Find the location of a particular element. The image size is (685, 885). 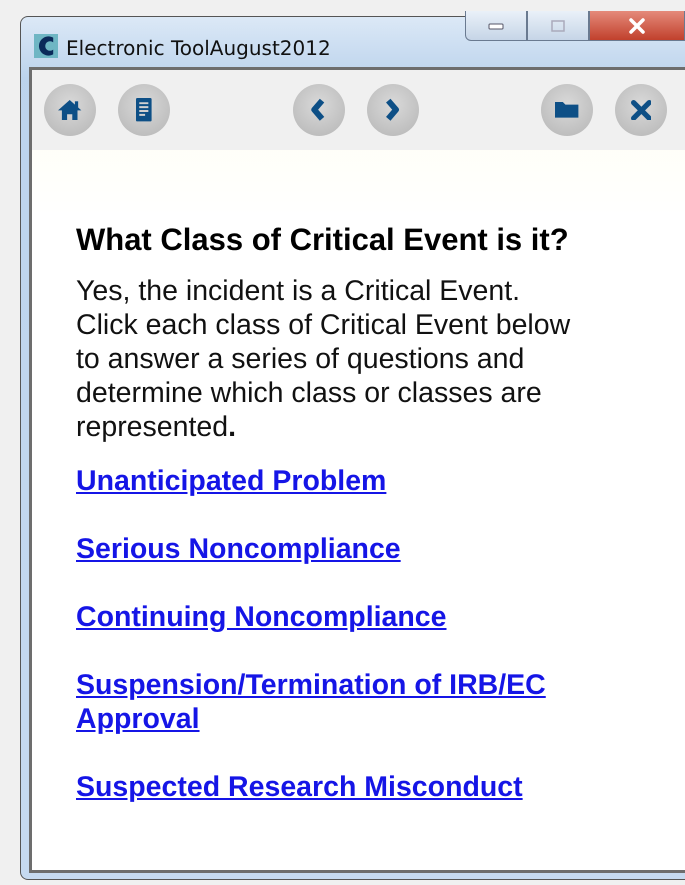

minimize-icon is located at coordinates (496, 26).